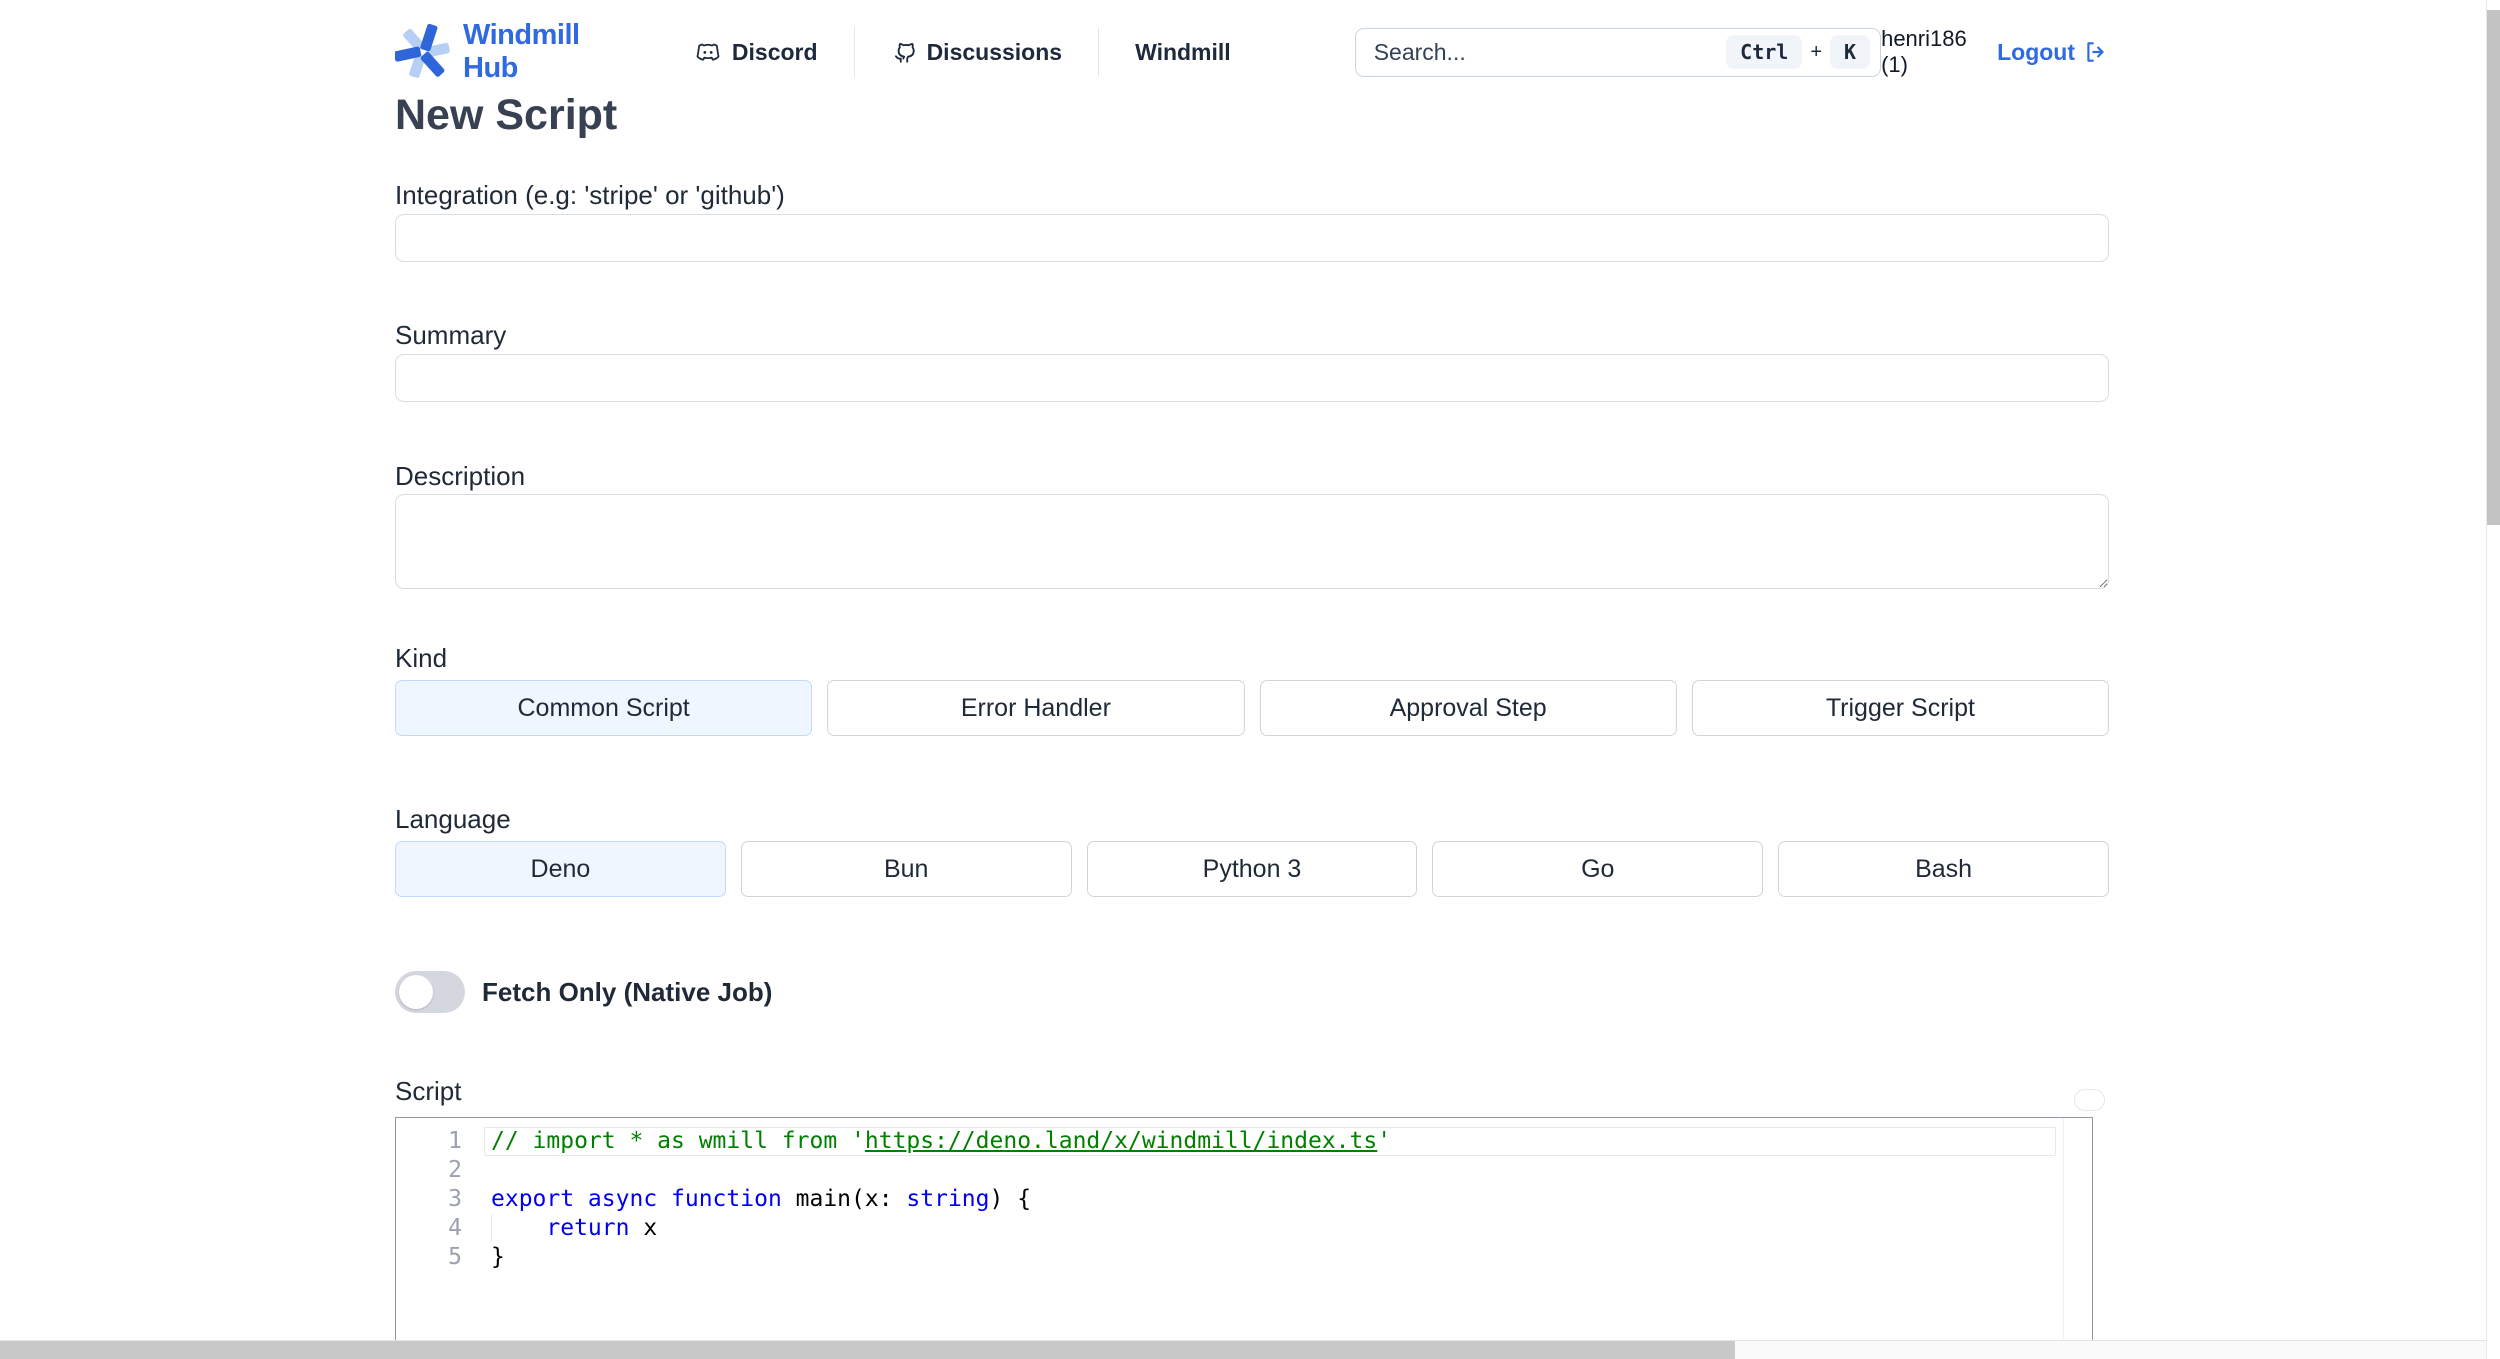  Describe the element at coordinates (518, 1228) in the screenshot. I see `code-token-indent` at that location.